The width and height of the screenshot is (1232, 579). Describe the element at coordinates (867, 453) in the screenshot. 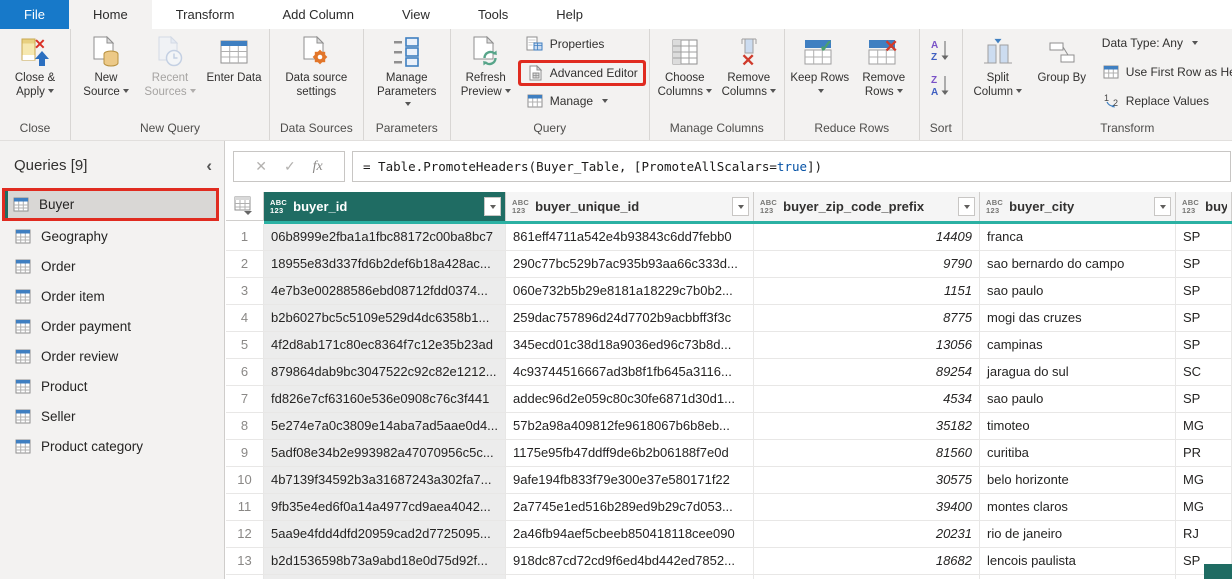

I see `cell-buyer-zip-code-prefix: 81560` at that location.